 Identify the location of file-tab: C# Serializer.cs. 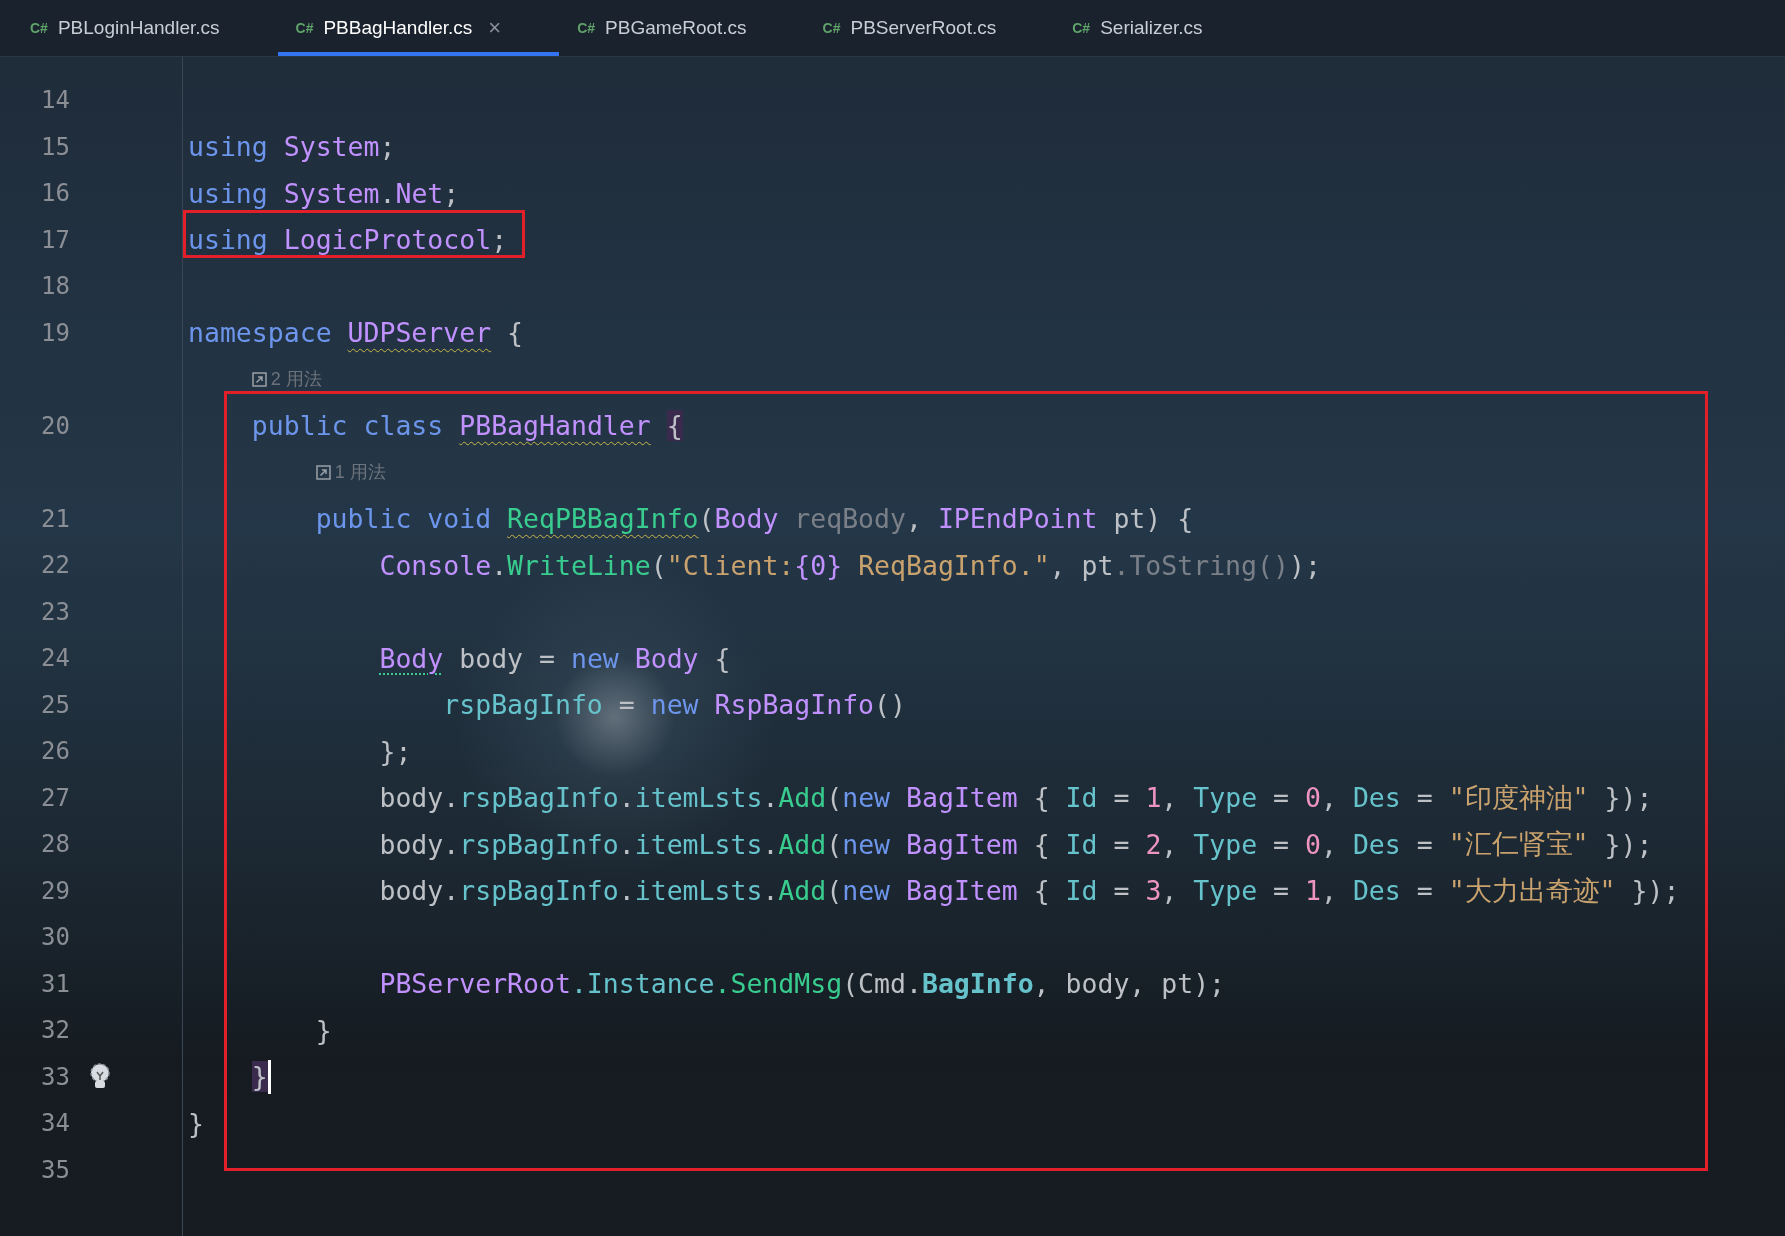
(1157, 28).